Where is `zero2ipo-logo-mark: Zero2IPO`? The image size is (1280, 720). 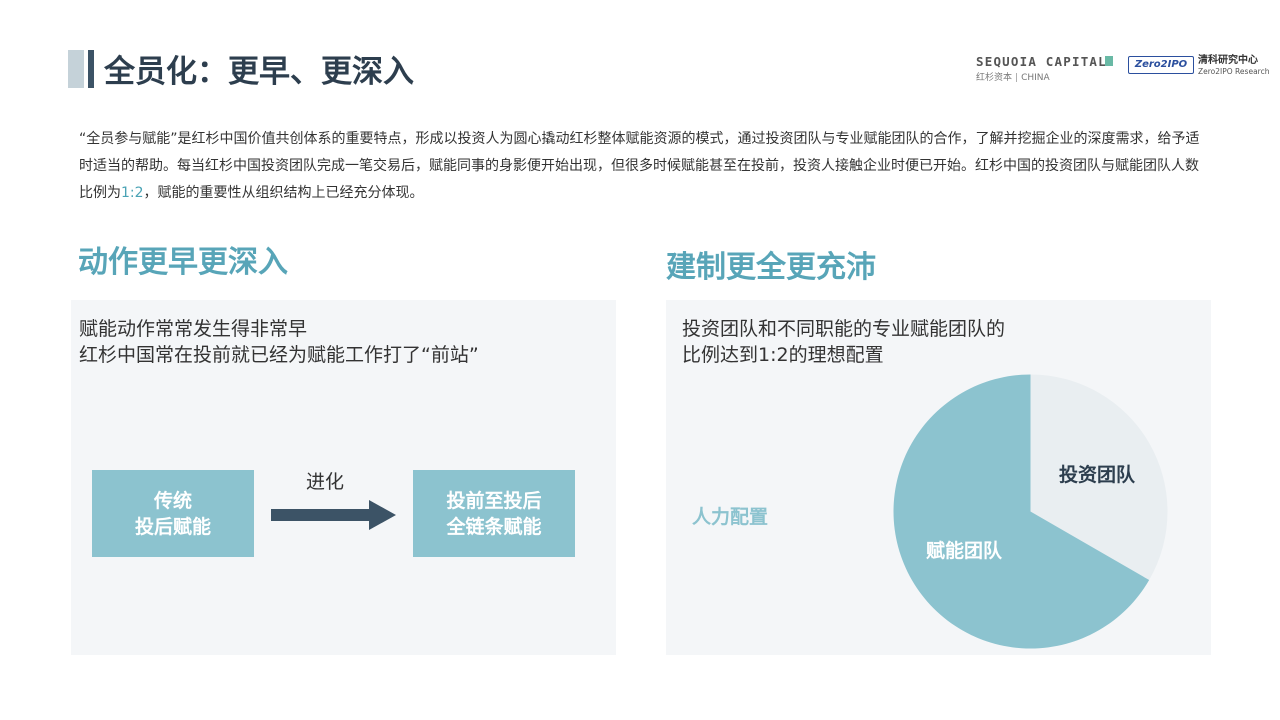
zero2ipo-logo-mark: Zero2IPO is located at coordinates (1161, 65).